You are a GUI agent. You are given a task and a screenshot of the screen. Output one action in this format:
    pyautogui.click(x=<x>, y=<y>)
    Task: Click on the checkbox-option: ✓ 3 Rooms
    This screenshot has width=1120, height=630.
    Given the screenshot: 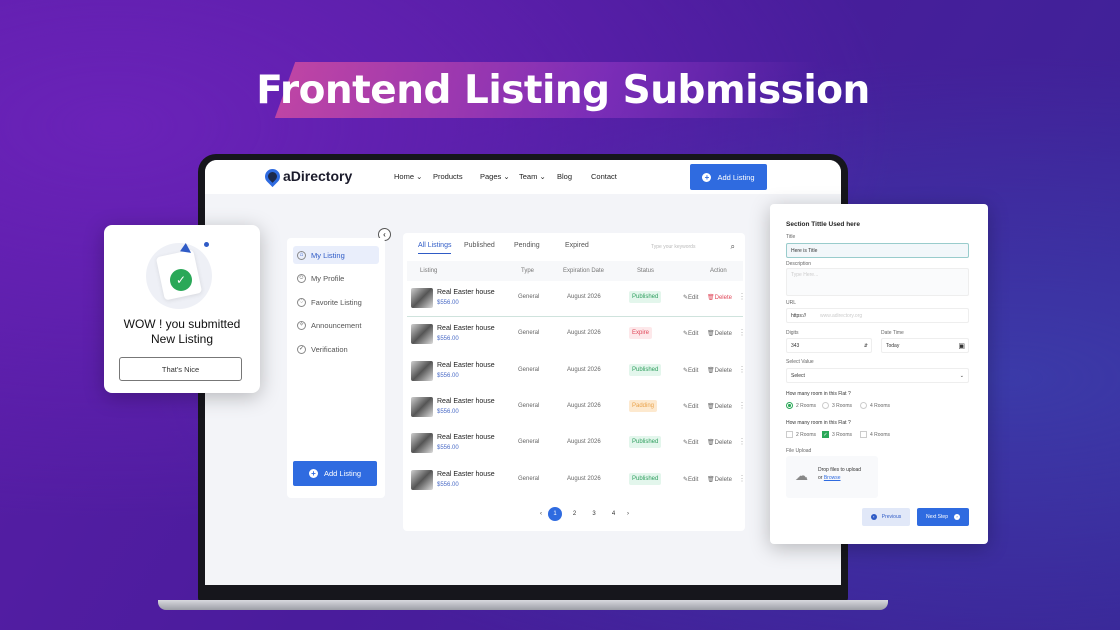 What is the action you would take?
    pyautogui.click(x=837, y=434)
    